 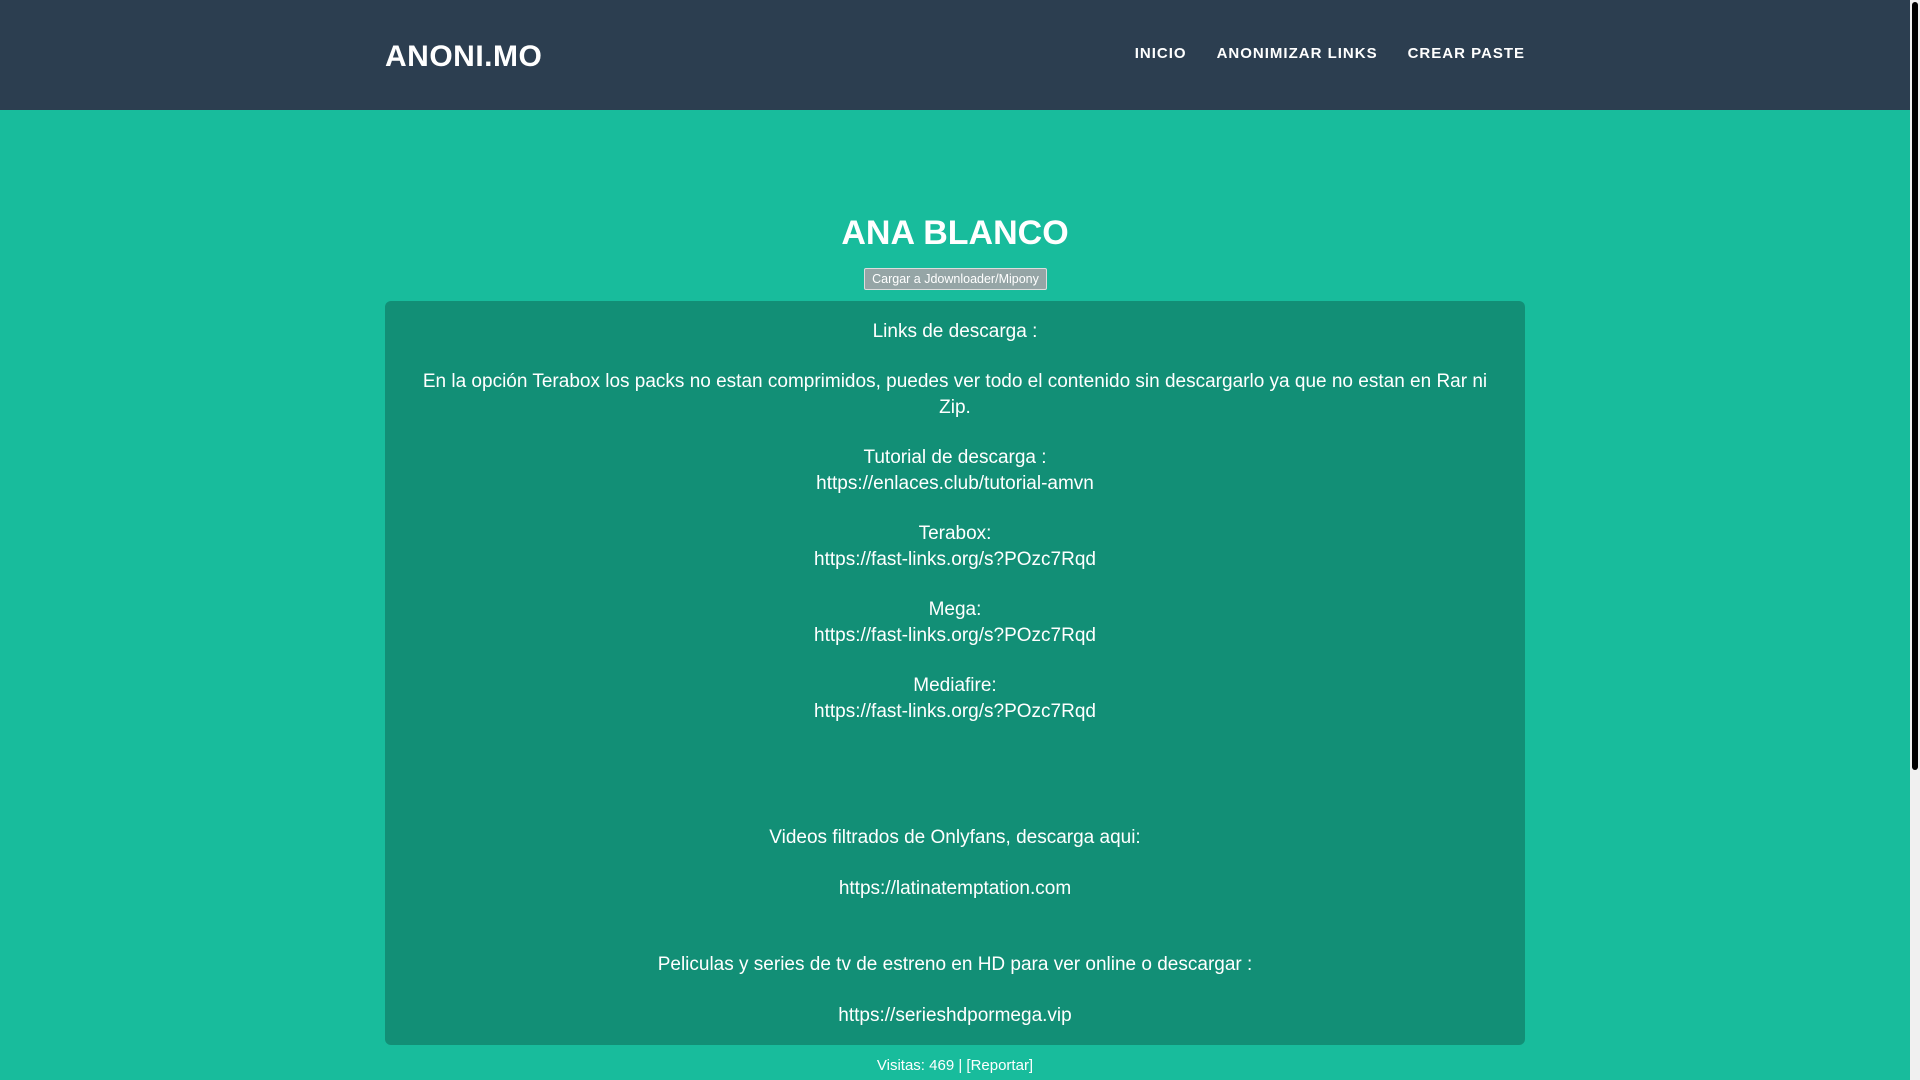 I want to click on mediafire-link: https://fast-links.org/s?POzc7Rqd, so click(x=955, y=711).